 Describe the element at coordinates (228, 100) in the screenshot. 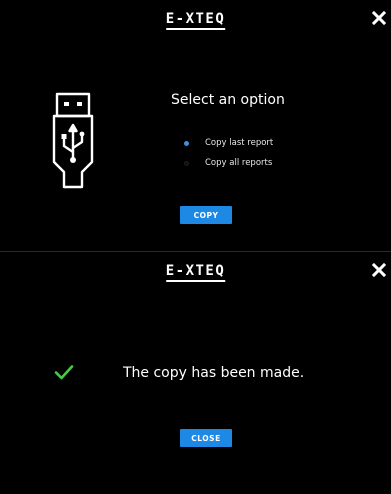

I see `dialog-title: Select an option` at that location.